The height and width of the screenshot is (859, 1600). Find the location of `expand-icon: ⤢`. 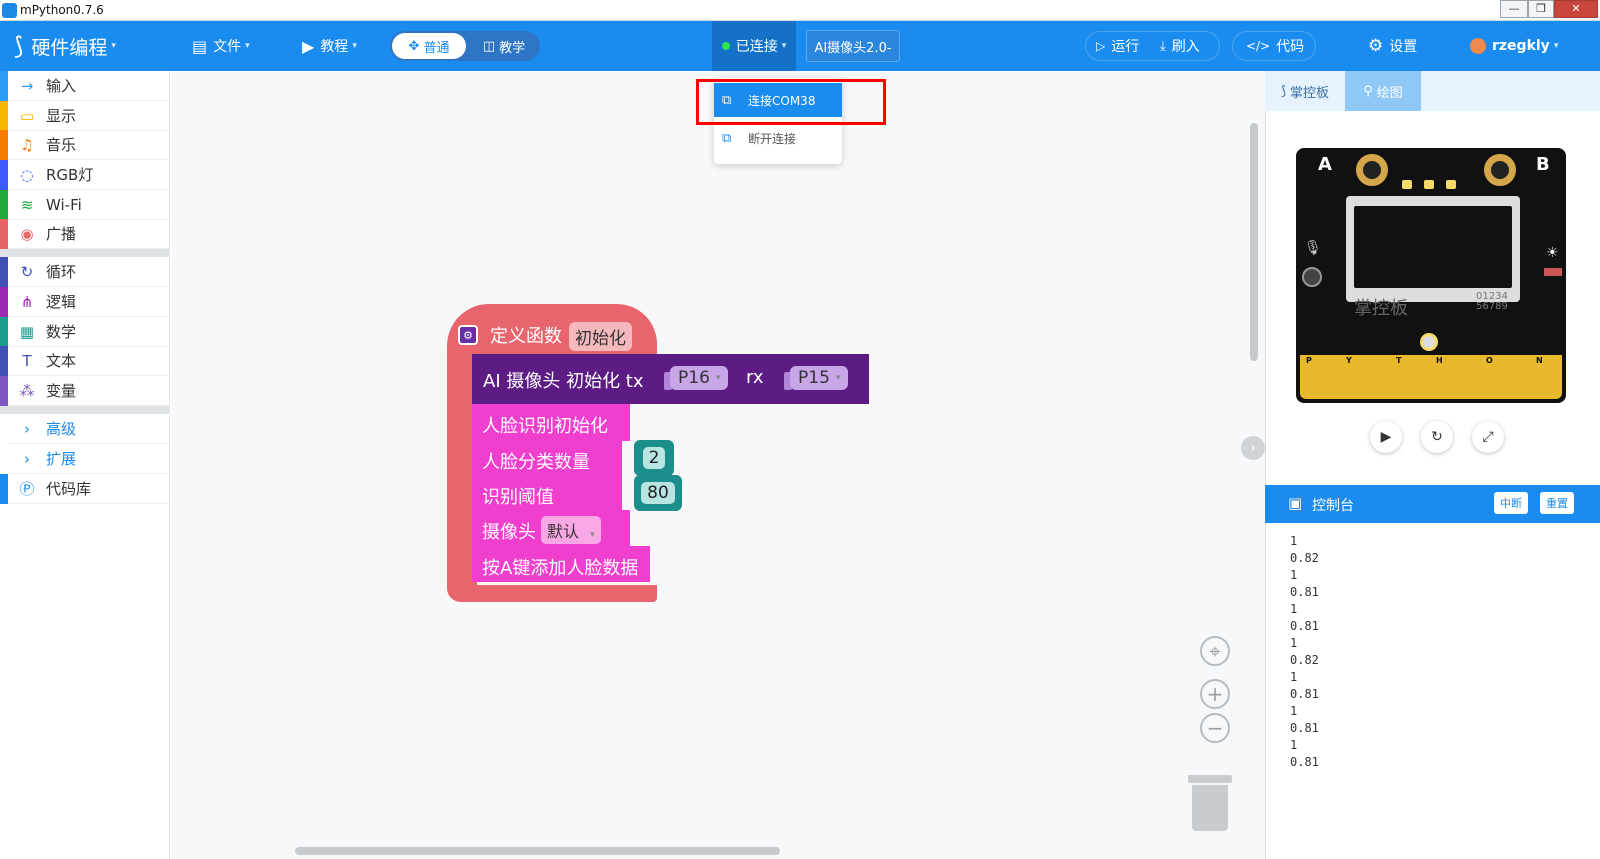

expand-icon: ⤢ is located at coordinates (1488, 437).